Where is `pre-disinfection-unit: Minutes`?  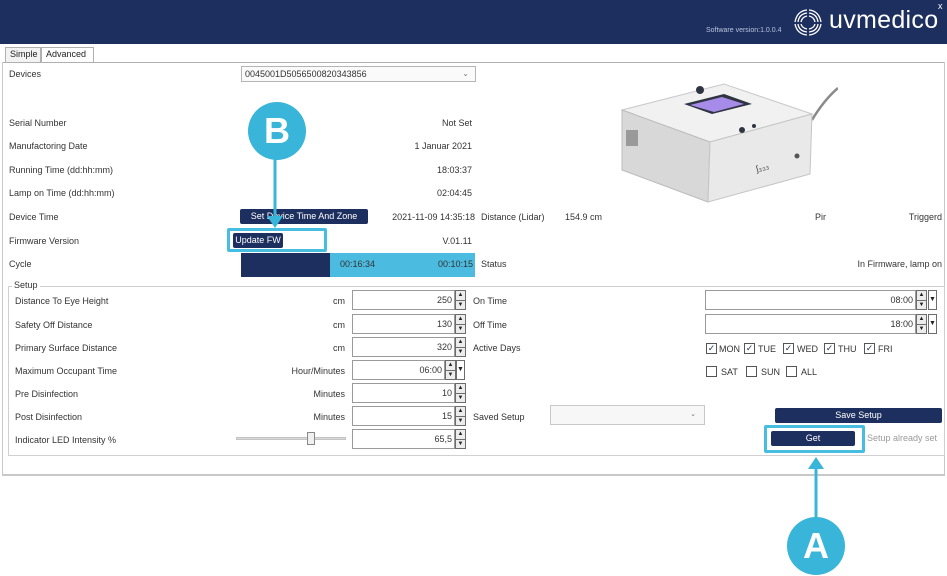
pre-disinfection-unit: Minutes is located at coordinates (329, 394).